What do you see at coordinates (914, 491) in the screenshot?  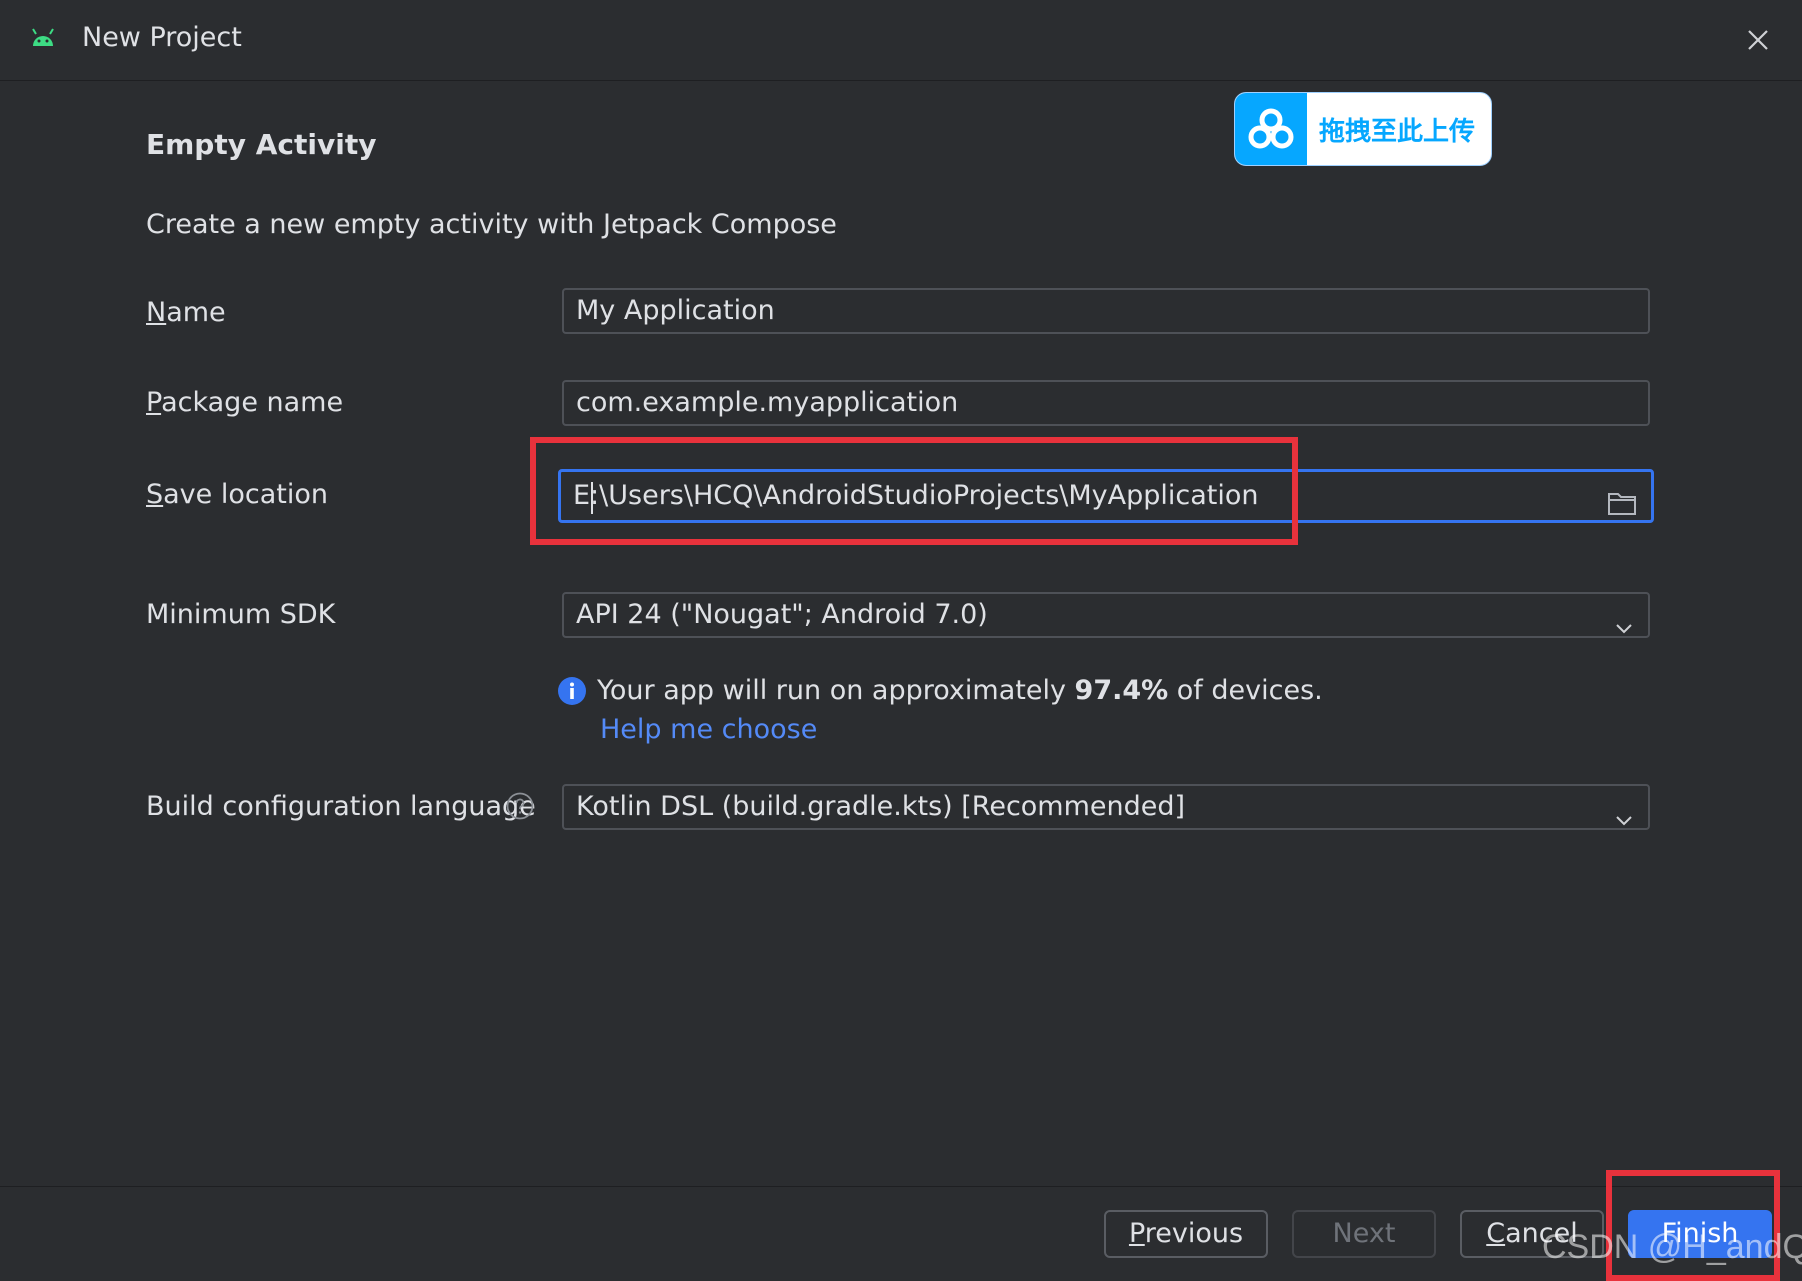 I see `annotation-box-save-location` at bounding box center [914, 491].